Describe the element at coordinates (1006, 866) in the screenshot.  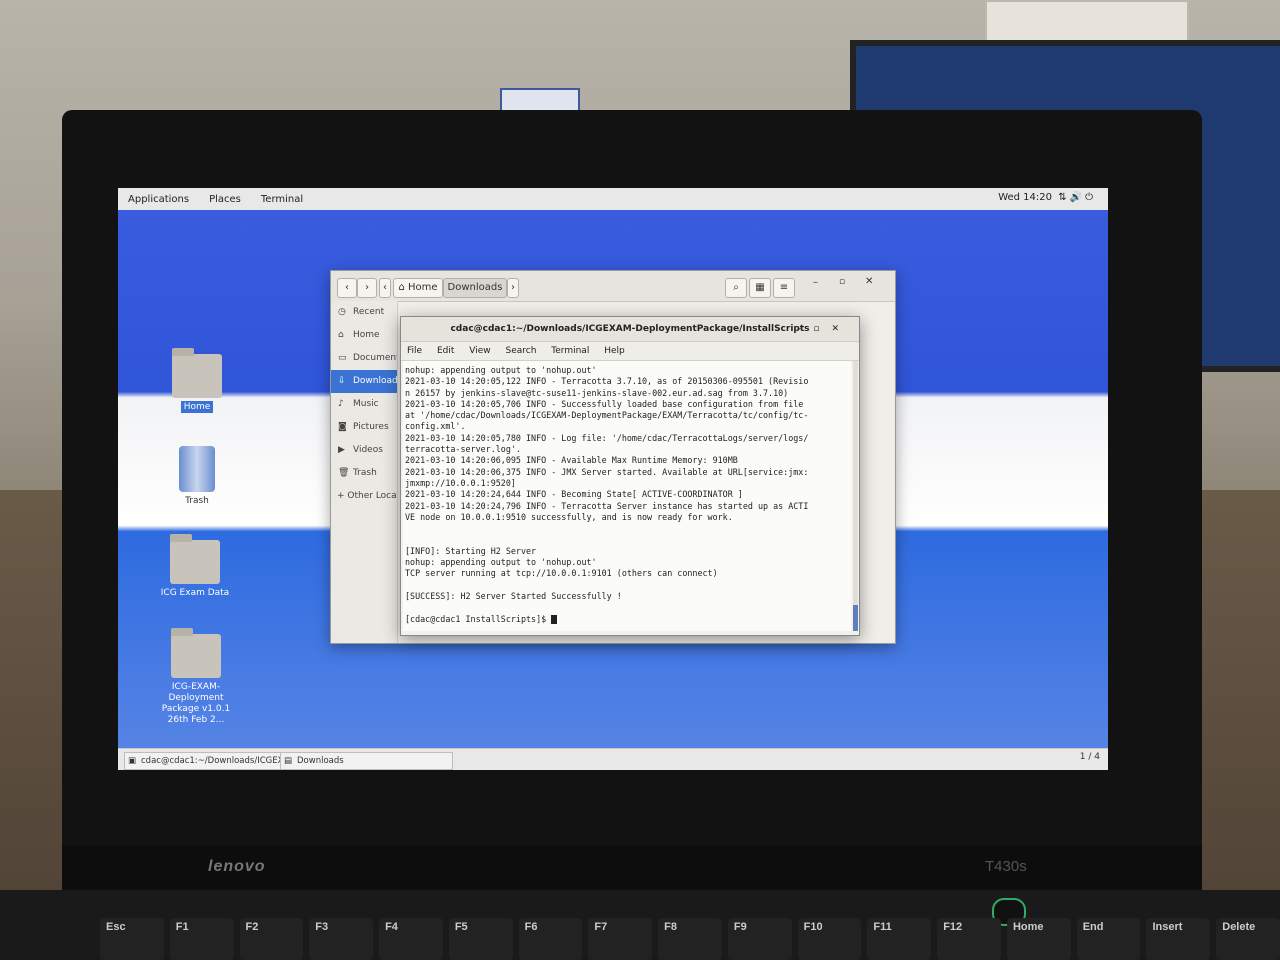
I see `model-label: T430s` at that location.